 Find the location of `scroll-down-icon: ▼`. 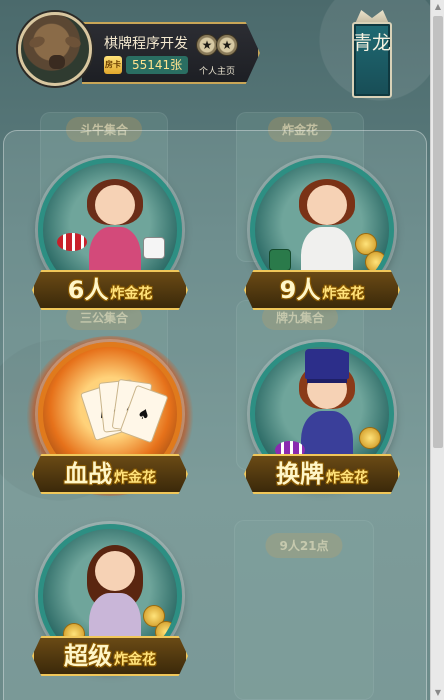

scroll-down-icon: ▼ is located at coordinates (437, 693).